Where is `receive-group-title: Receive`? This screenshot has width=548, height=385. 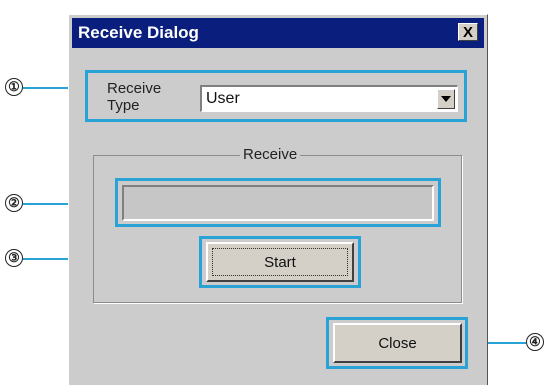 receive-group-title: Receive is located at coordinates (270, 154).